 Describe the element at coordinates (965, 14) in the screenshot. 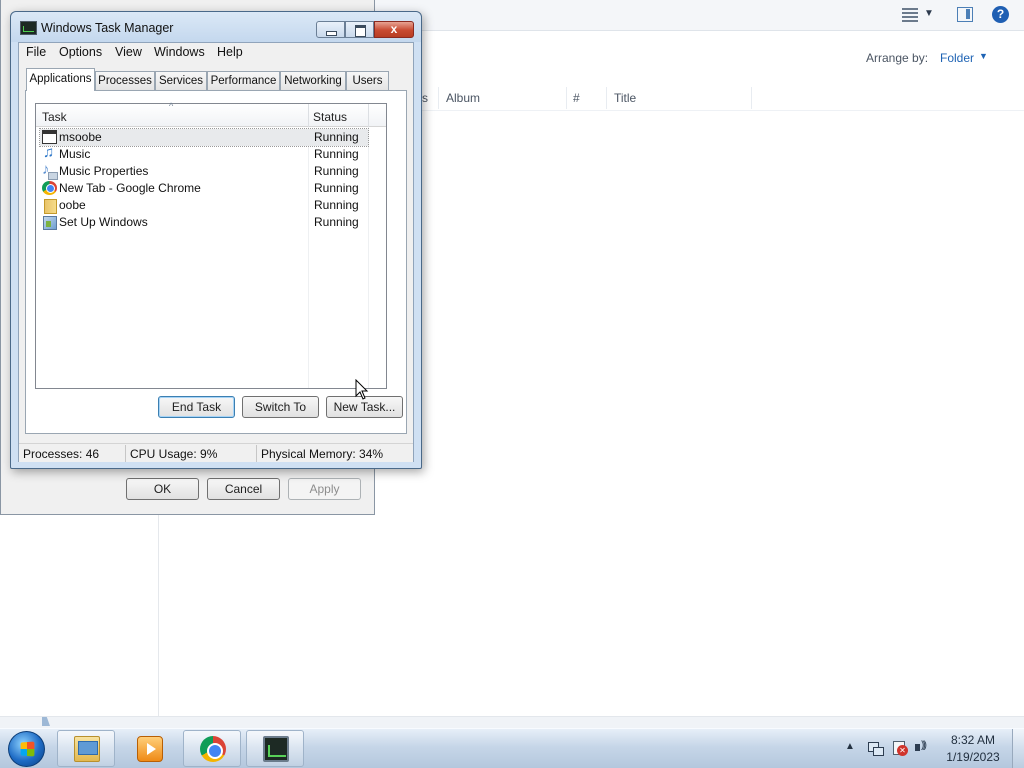

I see `preview-pane-icon` at that location.